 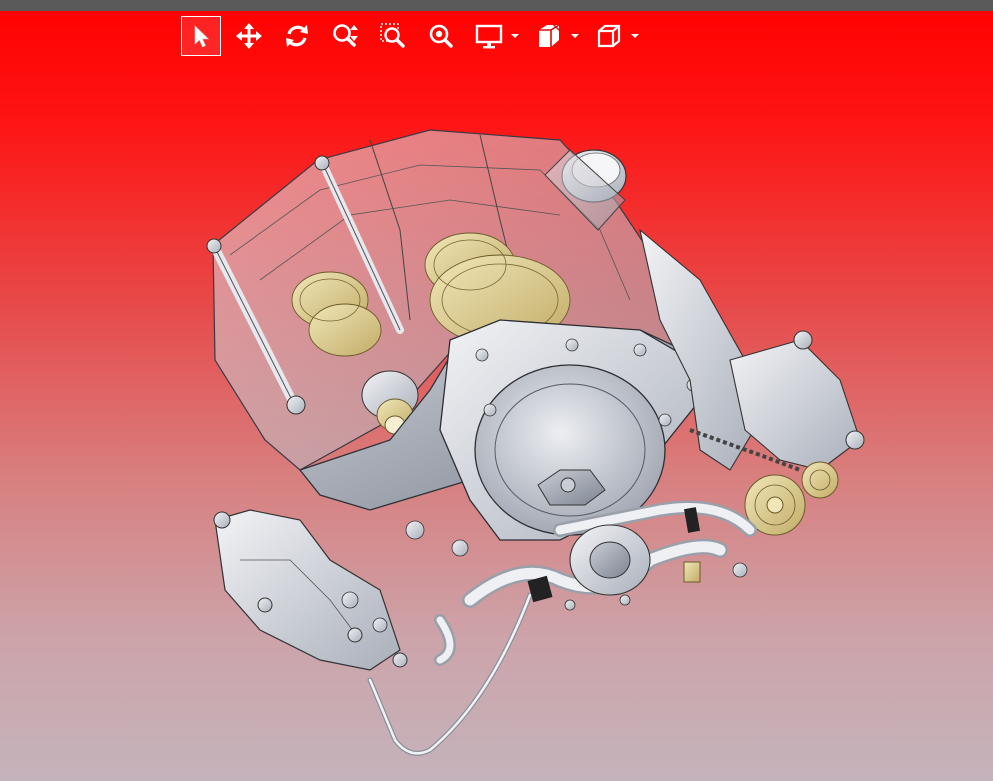 I want to click on monitor-icon, so click(x=489, y=36).